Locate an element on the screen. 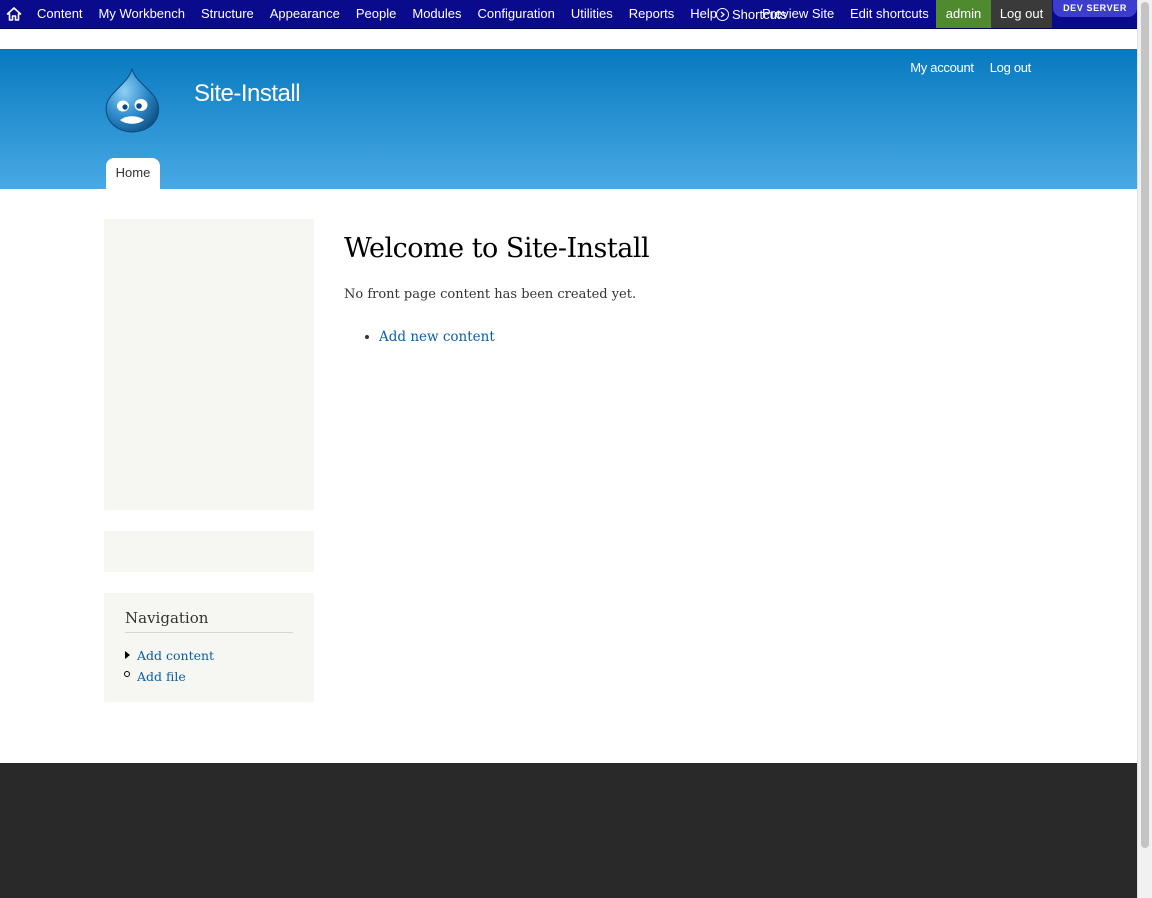  environment-badge: DEV SERVER is located at coordinates (1095, 8).